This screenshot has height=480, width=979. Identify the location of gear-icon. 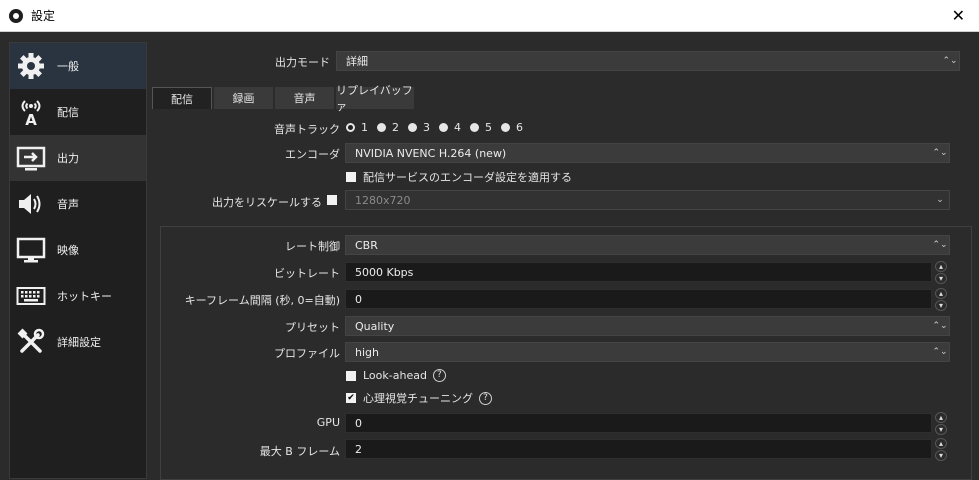
(31, 66).